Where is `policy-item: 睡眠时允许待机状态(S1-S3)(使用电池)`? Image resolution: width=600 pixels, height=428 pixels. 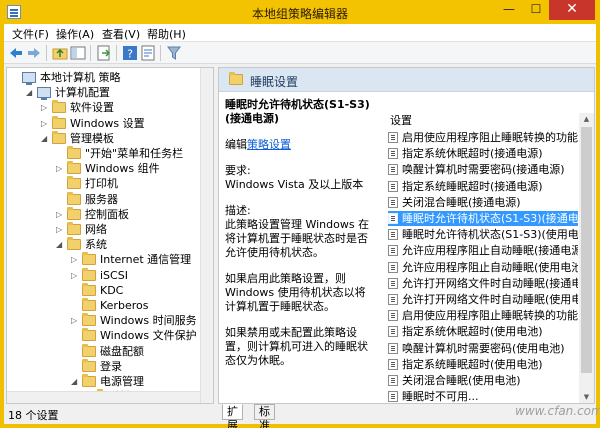 policy-item: 睡眠时允许待机状态(S1-S3)(使用电池) is located at coordinates (483, 234).